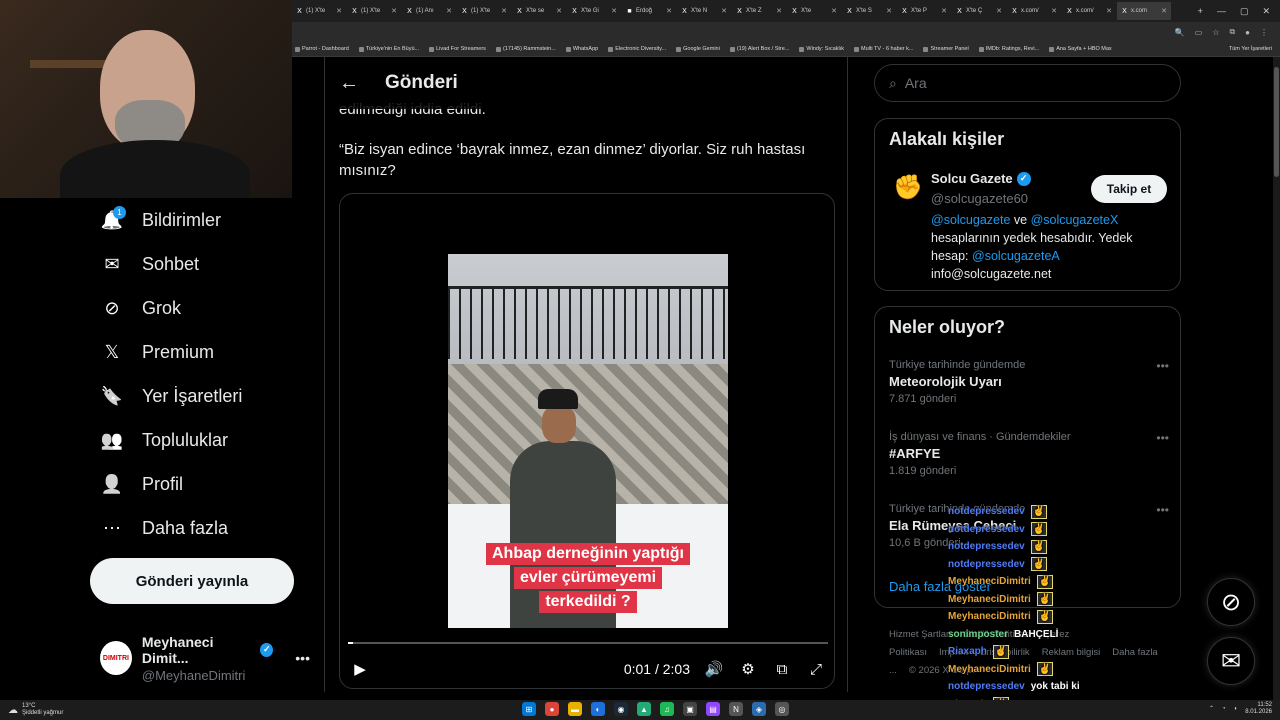  What do you see at coordinates (575, 709) in the screenshot?
I see `folder-icon: ▬` at bounding box center [575, 709].